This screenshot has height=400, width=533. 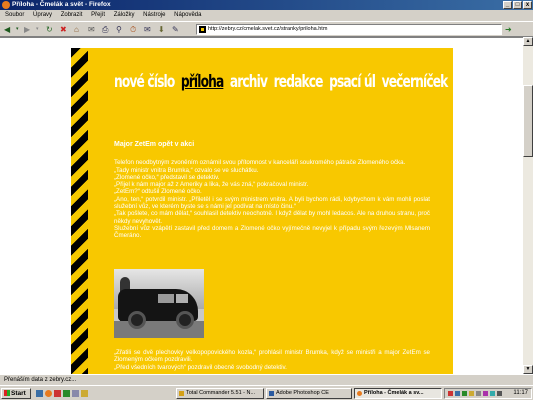 What do you see at coordinates (161, 29) in the screenshot?
I see `downloads-icon: ⬇` at bounding box center [161, 29].